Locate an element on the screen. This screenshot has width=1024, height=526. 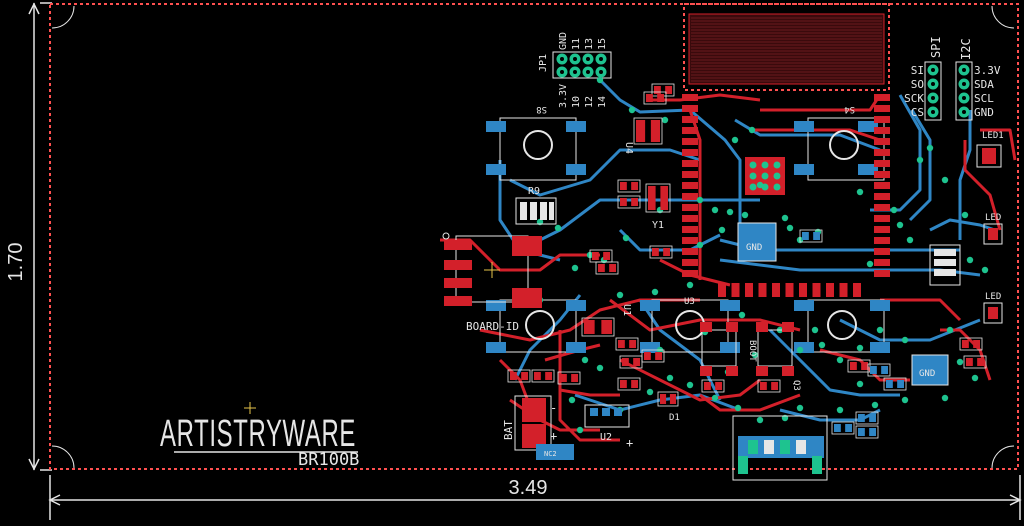
jp1-top-pin-label: 13 is located at coordinates (589, 44).